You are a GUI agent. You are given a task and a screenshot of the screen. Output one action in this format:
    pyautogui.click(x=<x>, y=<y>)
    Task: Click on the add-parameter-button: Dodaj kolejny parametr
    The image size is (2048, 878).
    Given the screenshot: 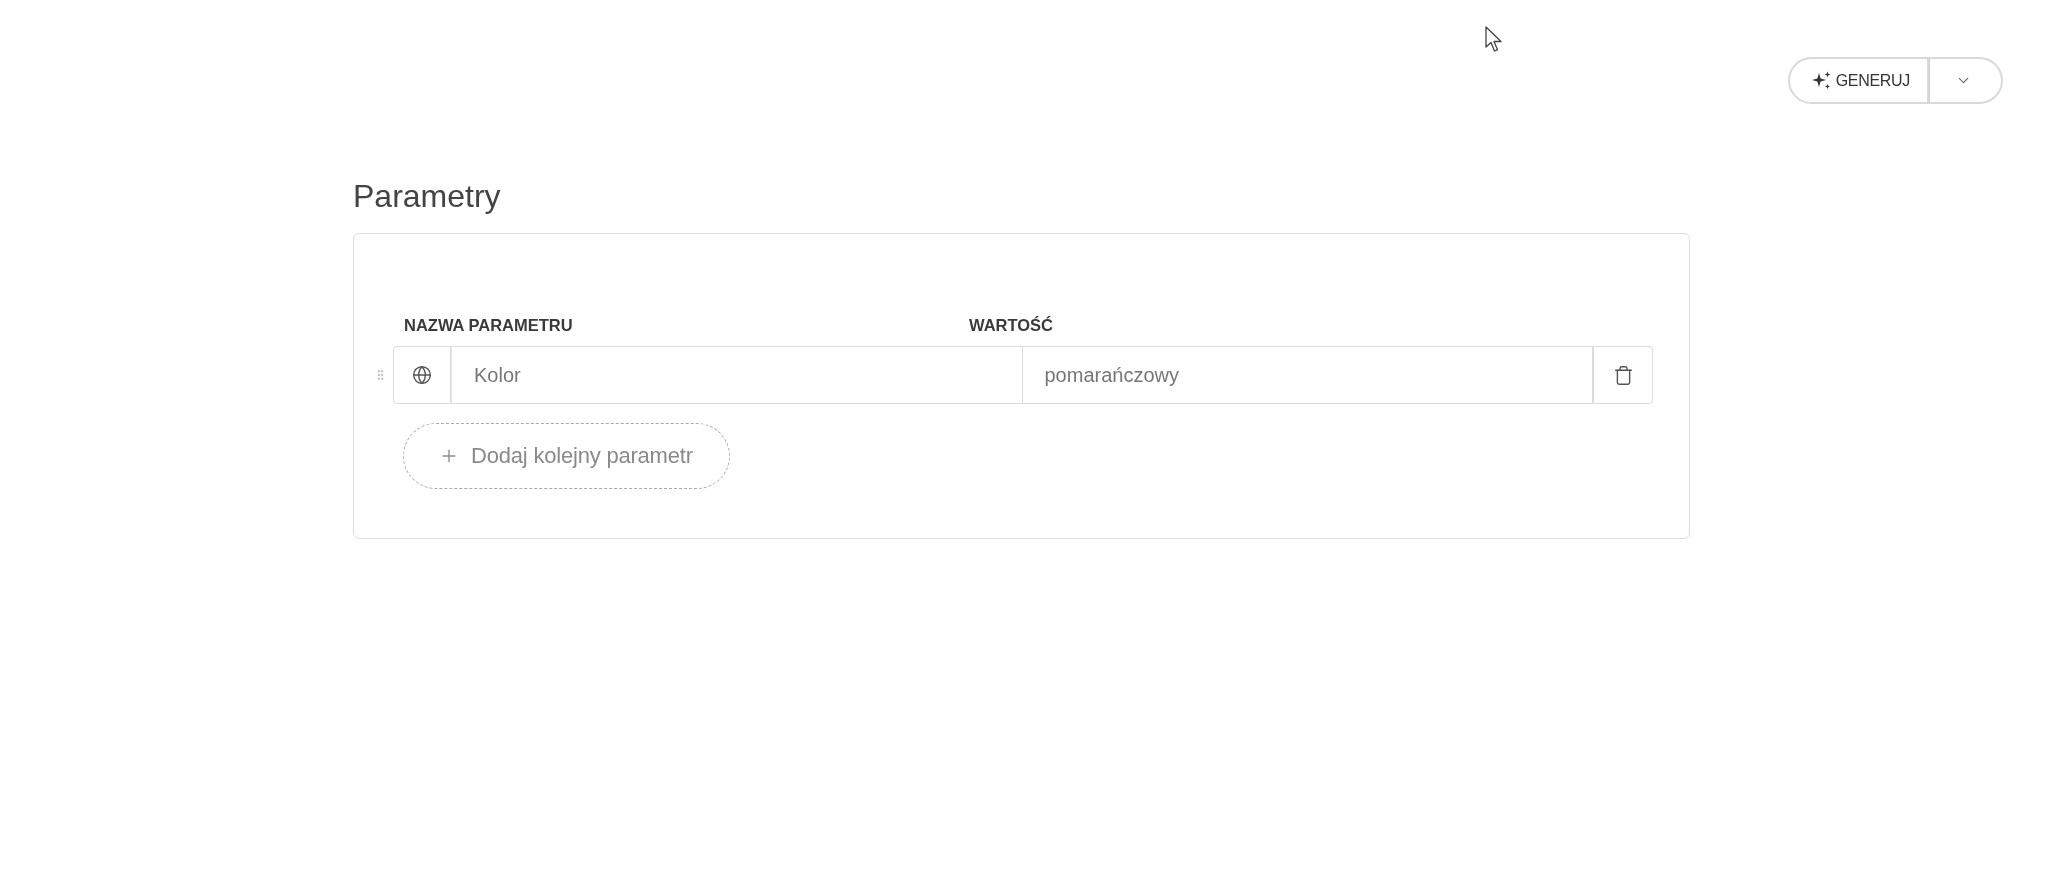 What is the action you would take?
    pyautogui.click(x=566, y=456)
    